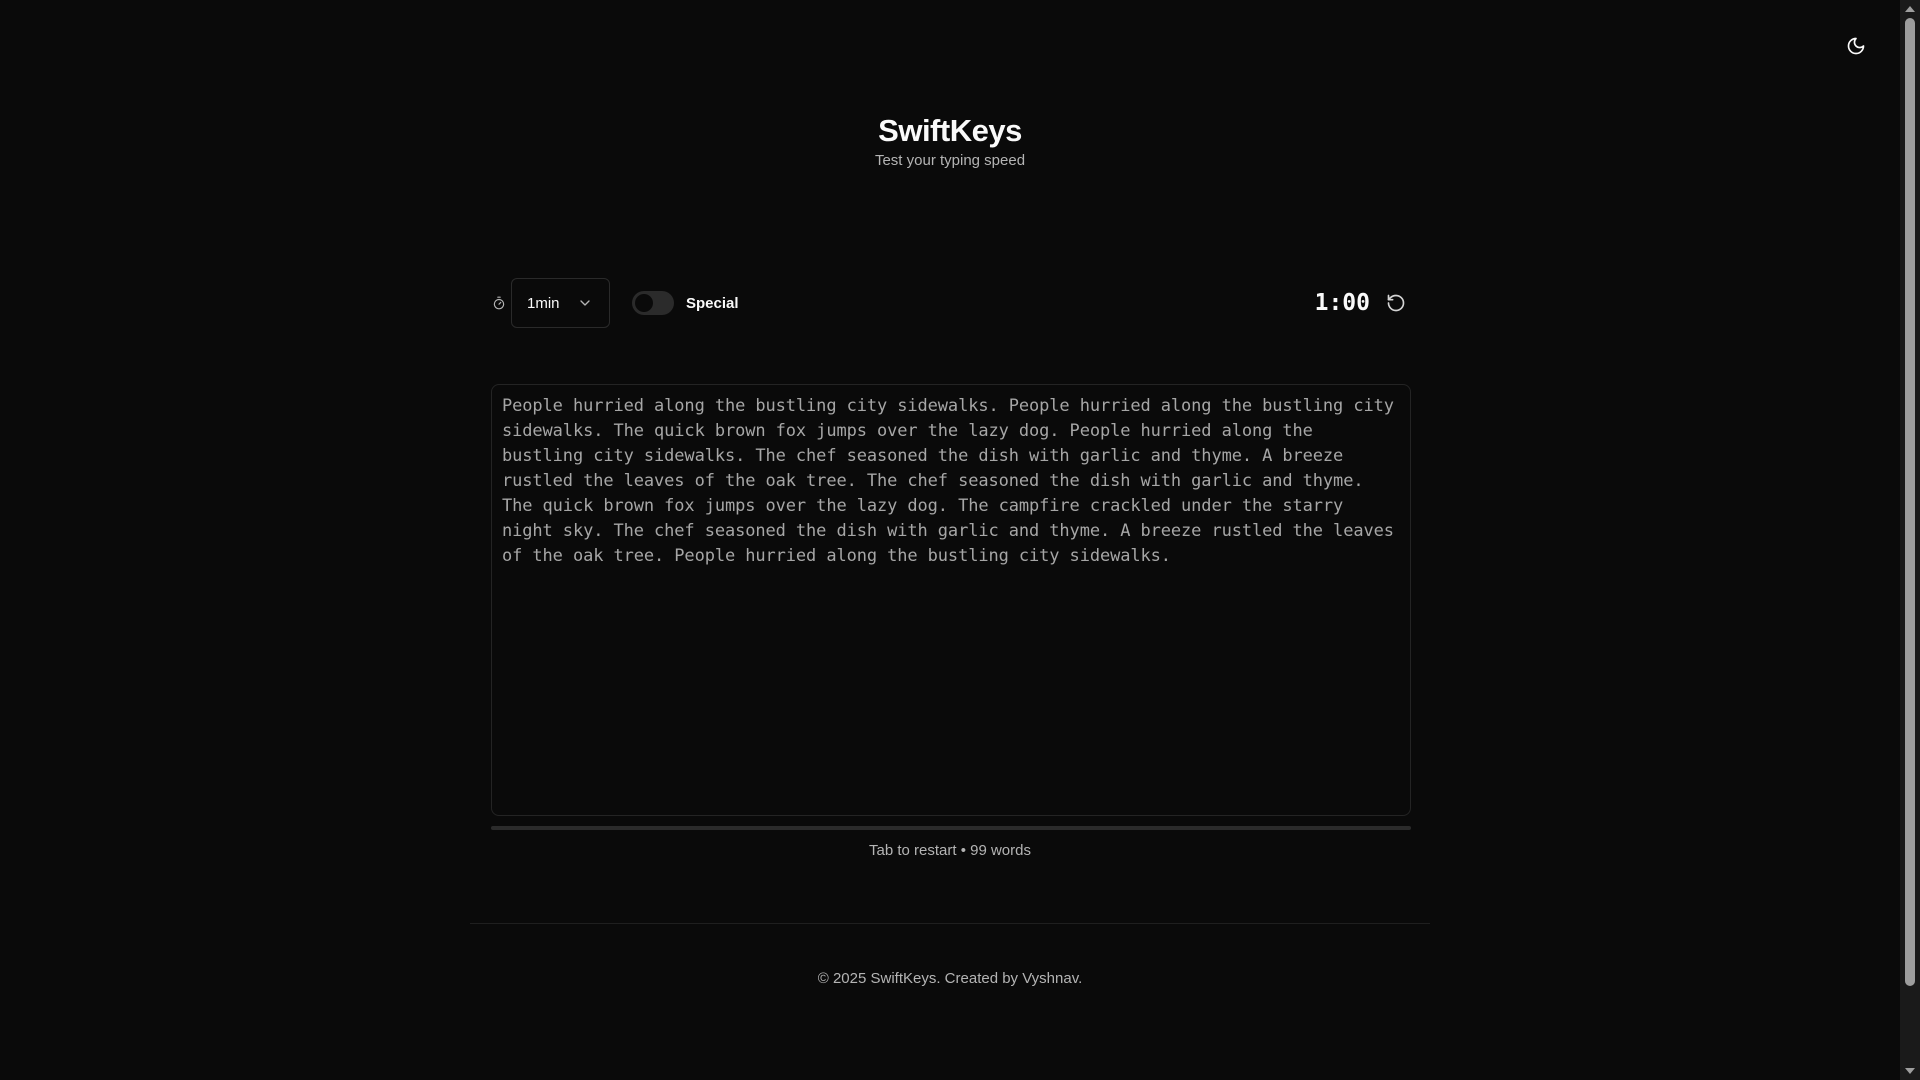 Image resolution: width=1920 pixels, height=1080 pixels. What do you see at coordinates (1910, 502) in the screenshot?
I see `scrollbar-thumb` at bounding box center [1910, 502].